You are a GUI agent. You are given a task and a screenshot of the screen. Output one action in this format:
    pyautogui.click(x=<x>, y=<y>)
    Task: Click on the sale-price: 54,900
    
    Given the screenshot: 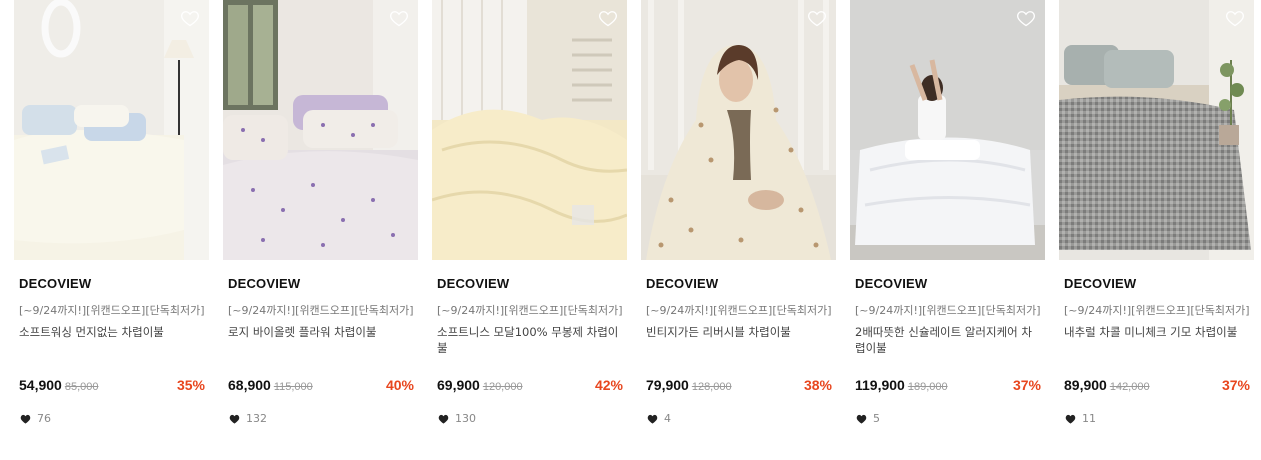 What is the action you would take?
    pyautogui.click(x=40, y=385)
    